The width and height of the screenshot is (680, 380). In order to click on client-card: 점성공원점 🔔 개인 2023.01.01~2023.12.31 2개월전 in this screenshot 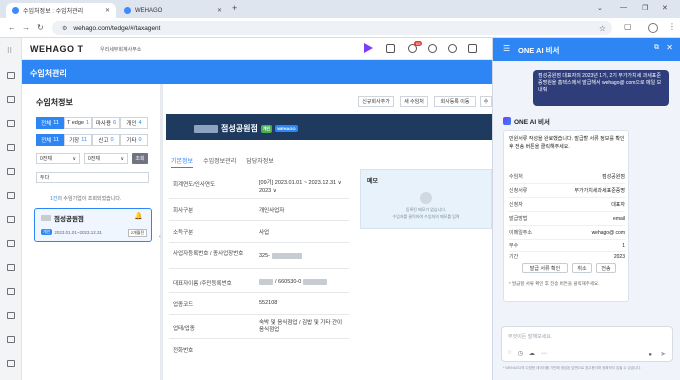, I will do `click(93, 225)`.